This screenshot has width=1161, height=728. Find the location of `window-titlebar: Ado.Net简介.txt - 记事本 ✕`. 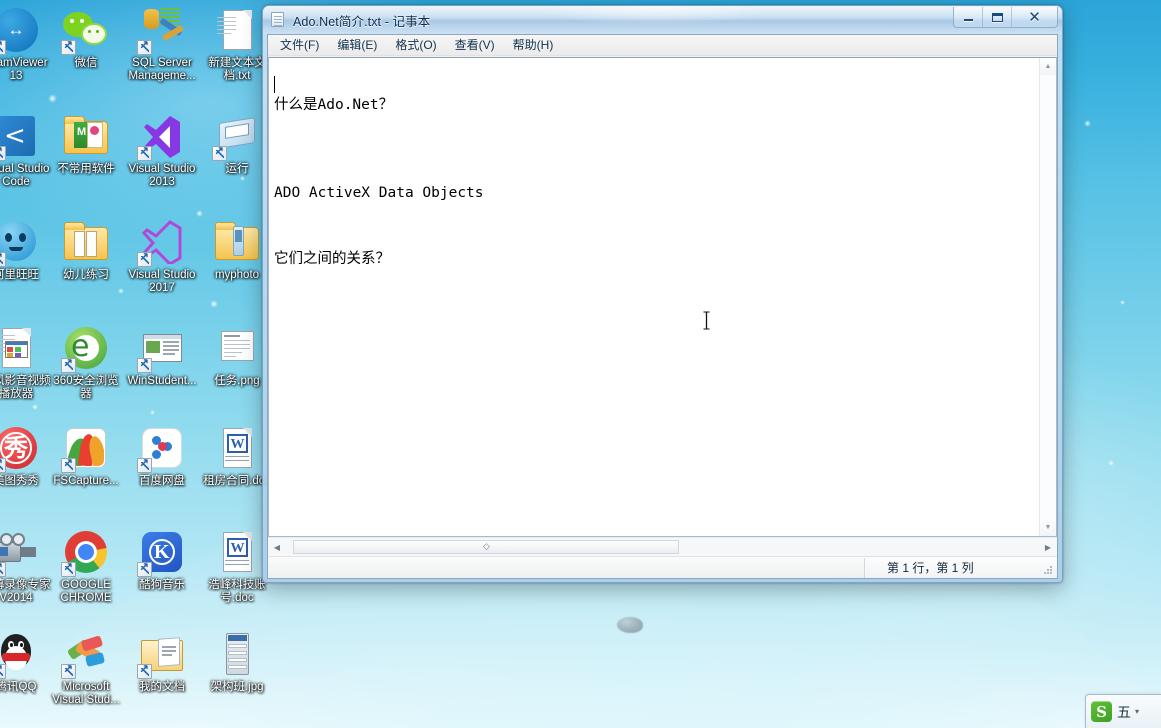

window-titlebar: Ado.Net简介.txt - 记事本 ✕ is located at coordinates (662, 20).